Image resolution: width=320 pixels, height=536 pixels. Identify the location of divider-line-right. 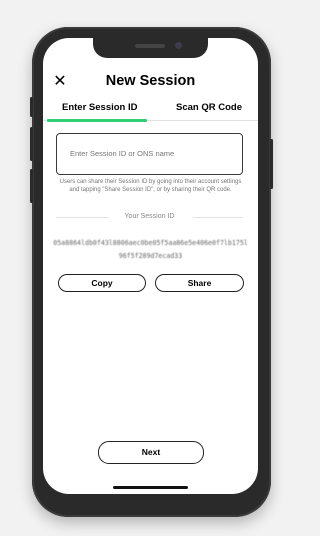
(218, 217).